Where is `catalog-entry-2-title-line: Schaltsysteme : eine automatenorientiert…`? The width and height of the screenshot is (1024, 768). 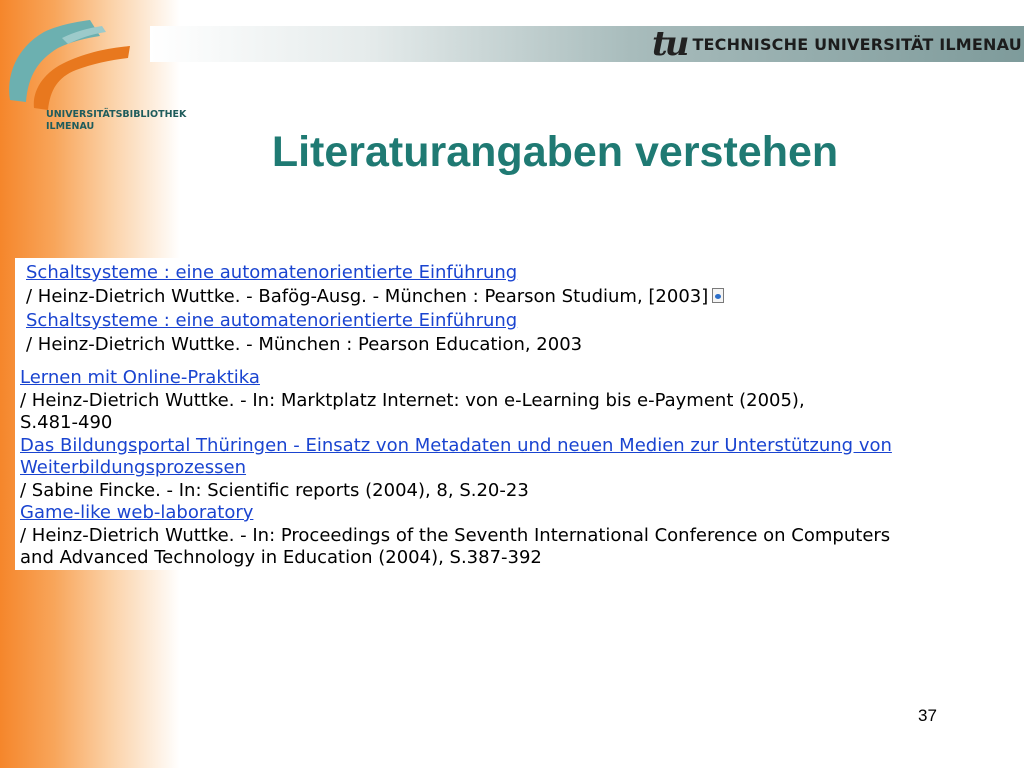
catalog-entry-2-title-line: Schaltsysteme : eine automatenorientiert… is located at coordinates (375, 321).